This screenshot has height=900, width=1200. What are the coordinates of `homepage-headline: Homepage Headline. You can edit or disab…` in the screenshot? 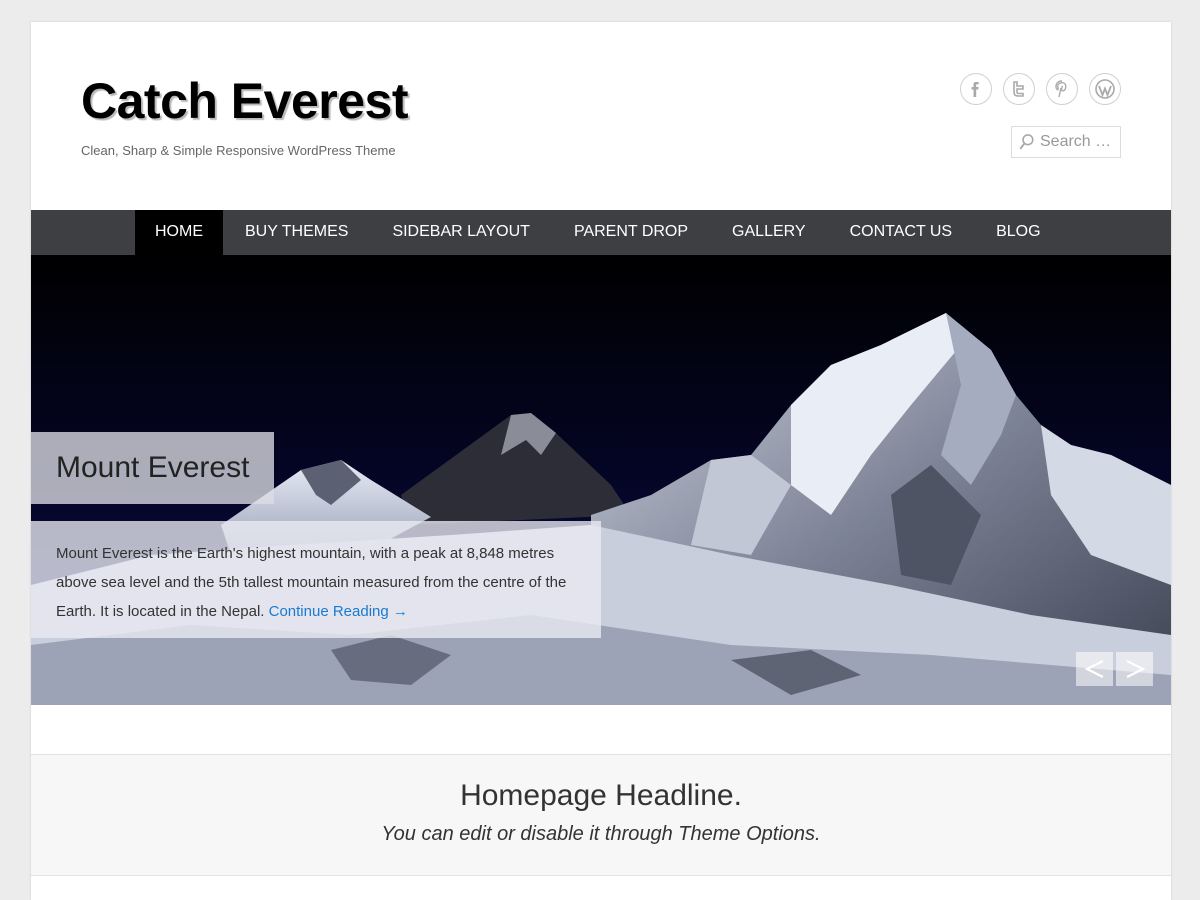 It's located at (601, 815).